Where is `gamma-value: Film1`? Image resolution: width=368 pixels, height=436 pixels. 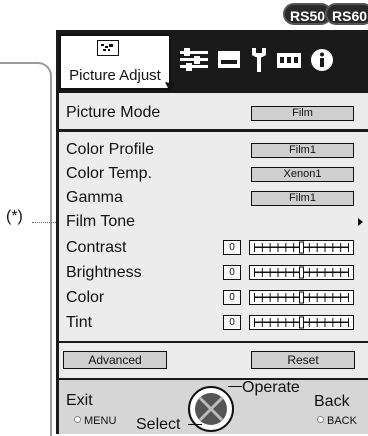
gamma-value: Film1 is located at coordinates (302, 198).